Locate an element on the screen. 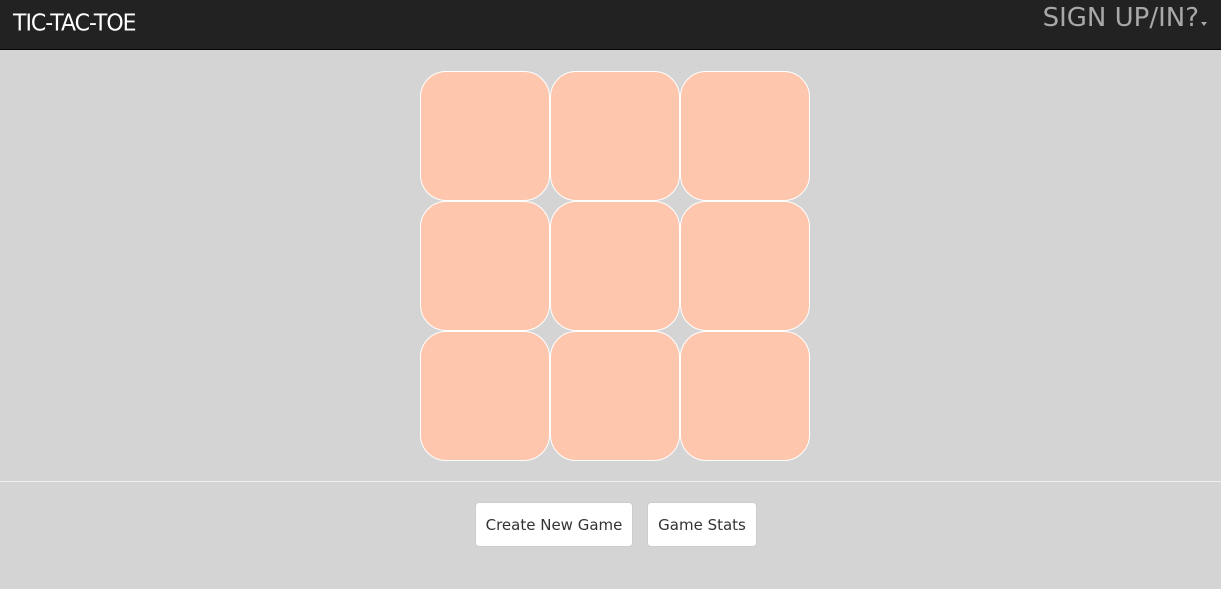  sign-up-in-dropdown: SIGN UP/IN? is located at coordinates (1125, 18).